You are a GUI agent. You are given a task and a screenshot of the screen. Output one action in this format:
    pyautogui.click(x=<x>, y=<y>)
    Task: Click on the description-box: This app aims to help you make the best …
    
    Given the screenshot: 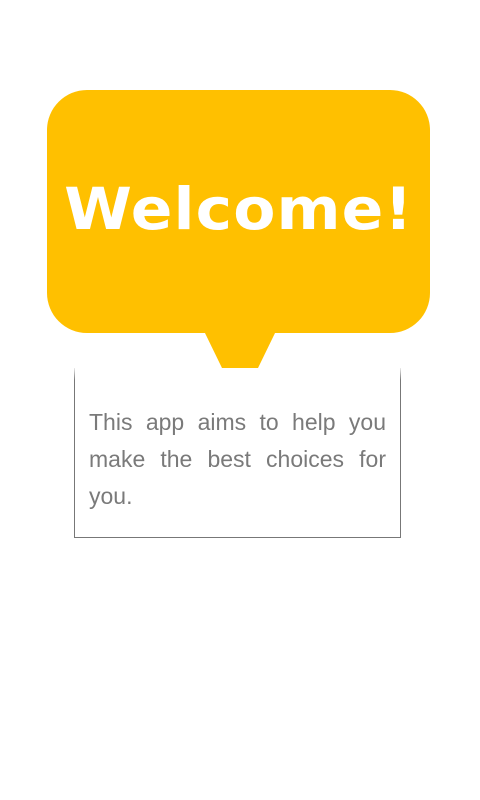 What is the action you would take?
    pyautogui.click(x=237, y=452)
    